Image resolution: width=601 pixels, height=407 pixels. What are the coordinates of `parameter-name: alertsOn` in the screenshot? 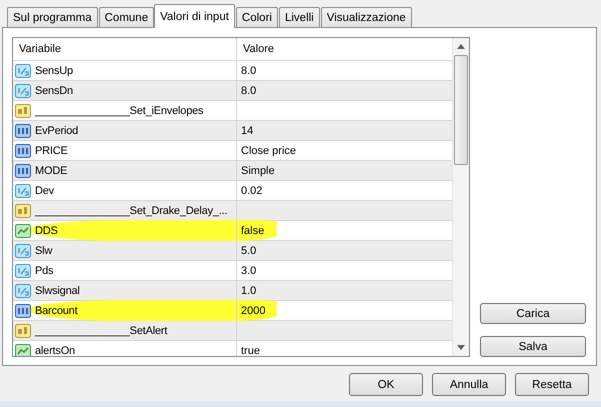 It's located at (55, 350).